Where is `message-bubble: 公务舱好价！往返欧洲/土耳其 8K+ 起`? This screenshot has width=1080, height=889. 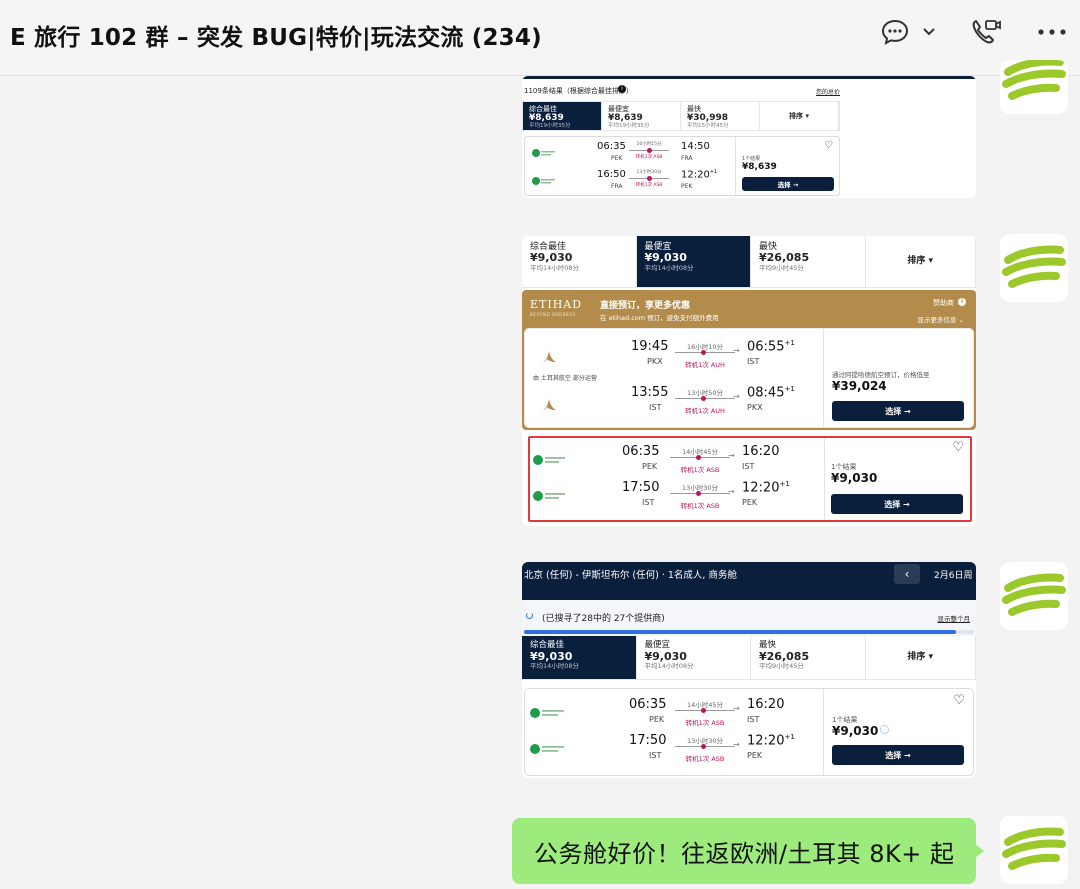
message-bubble: 公务舱好价！往返欧洲/土耳其 8K+ 起 is located at coordinates (748, 851).